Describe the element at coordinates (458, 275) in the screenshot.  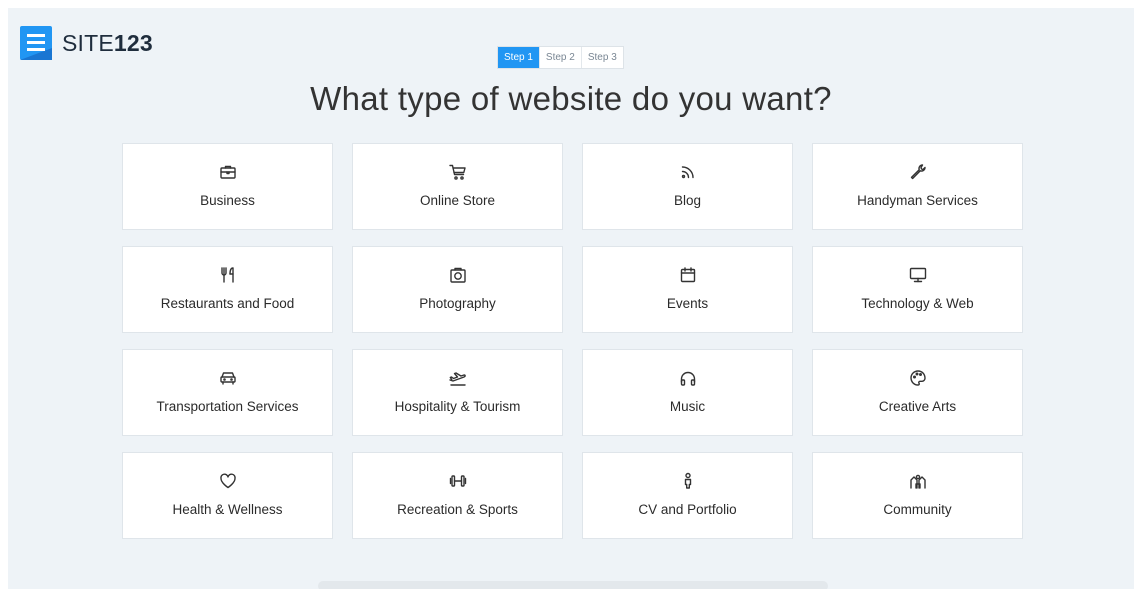
I see `camera-icon` at that location.